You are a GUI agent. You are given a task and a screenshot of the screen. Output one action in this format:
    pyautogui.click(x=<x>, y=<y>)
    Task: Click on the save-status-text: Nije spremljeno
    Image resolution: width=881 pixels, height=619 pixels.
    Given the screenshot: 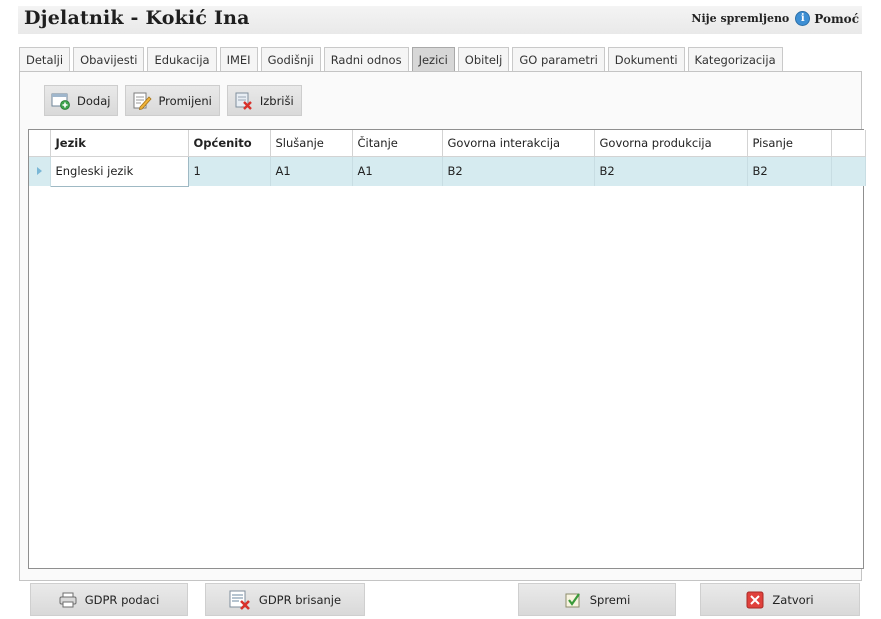 What is the action you would take?
    pyautogui.click(x=740, y=18)
    